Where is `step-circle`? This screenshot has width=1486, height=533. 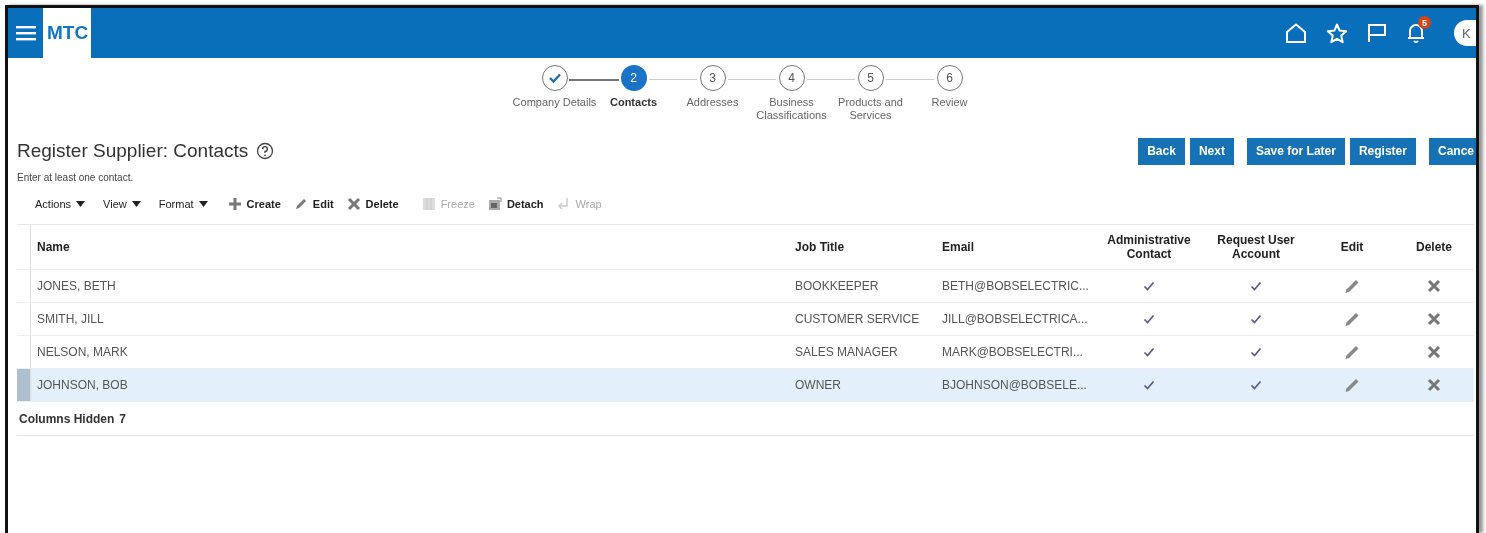 step-circle is located at coordinates (554, 78).